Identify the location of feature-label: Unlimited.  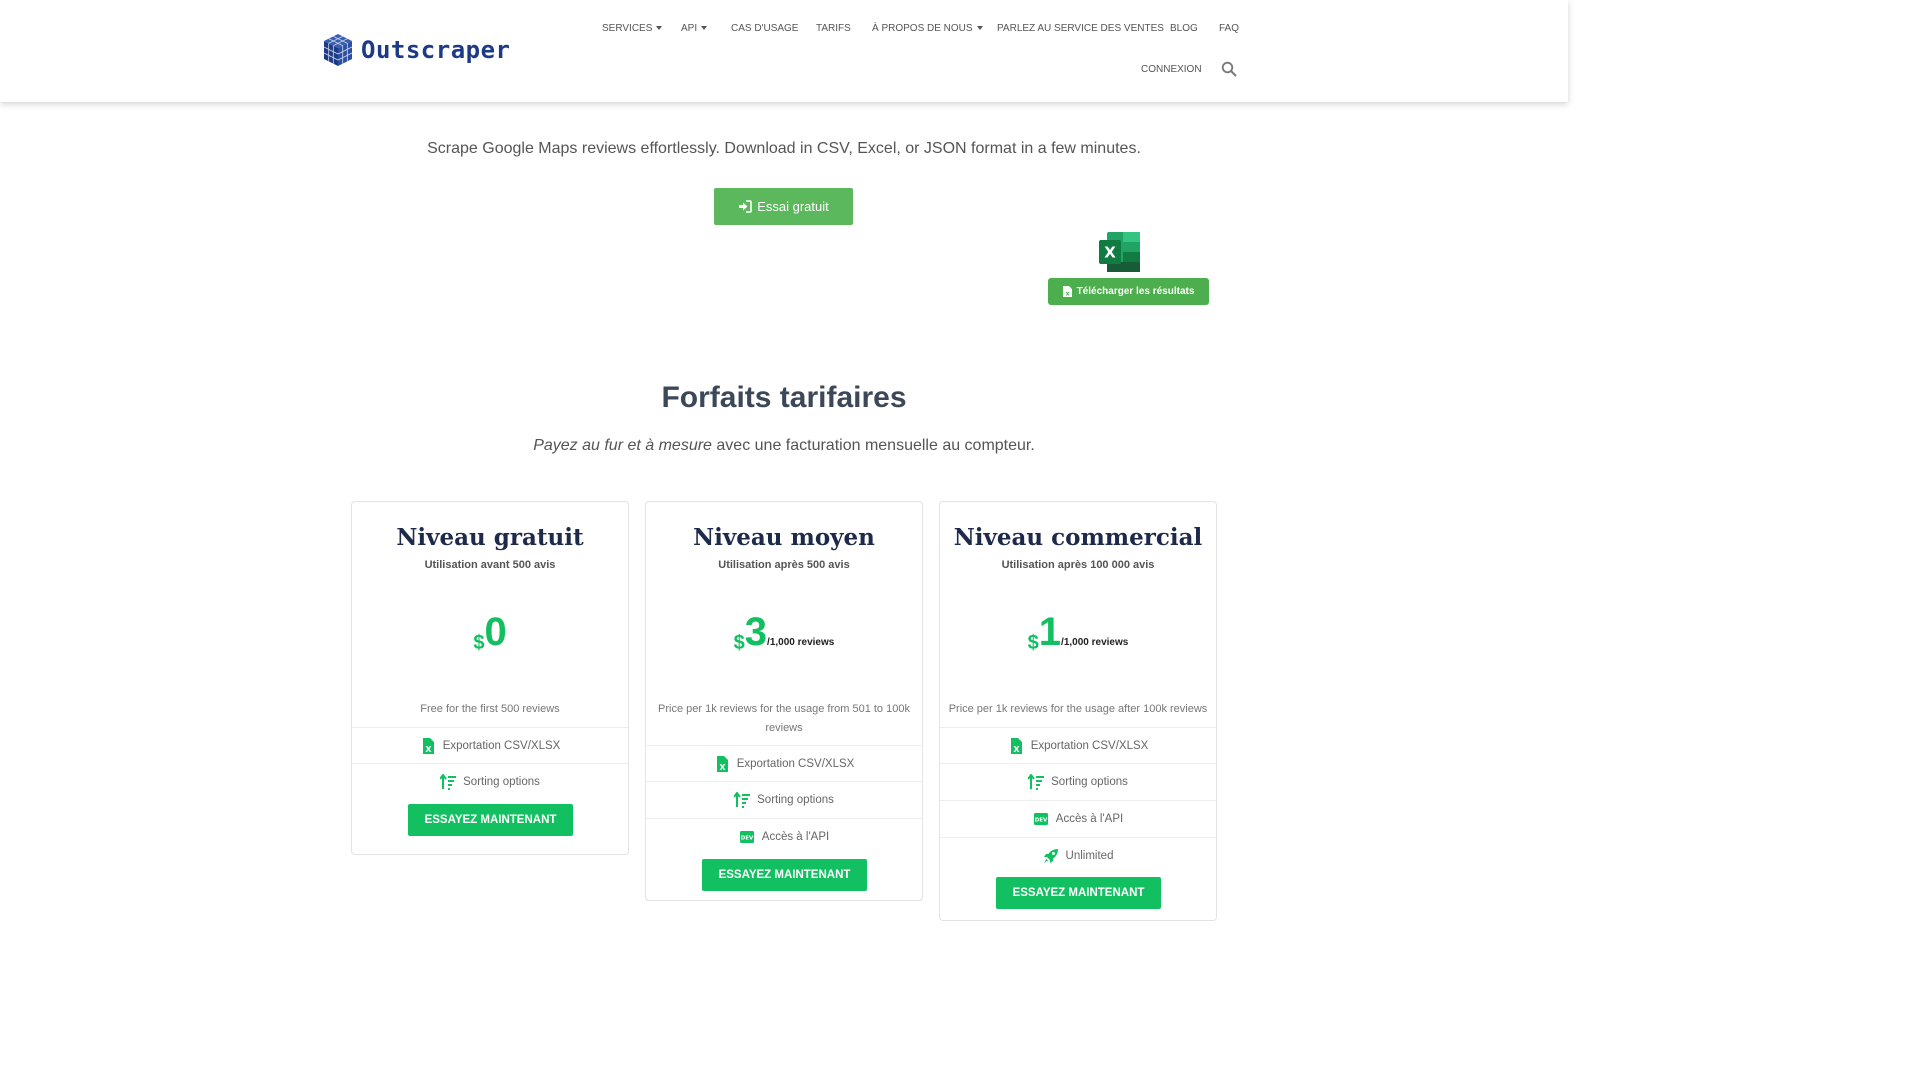
(1089, 856).